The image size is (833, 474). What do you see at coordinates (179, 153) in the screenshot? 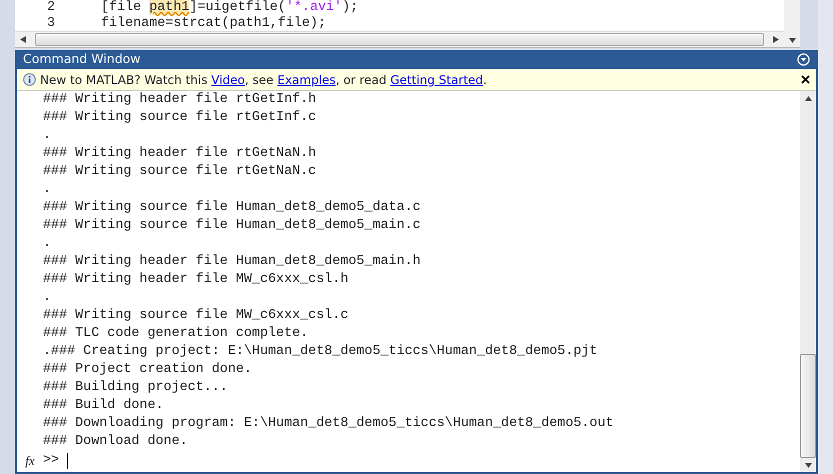
I see `output-line: ### Writing header file rtGetNaN.h` at bounding box center [179, 153].